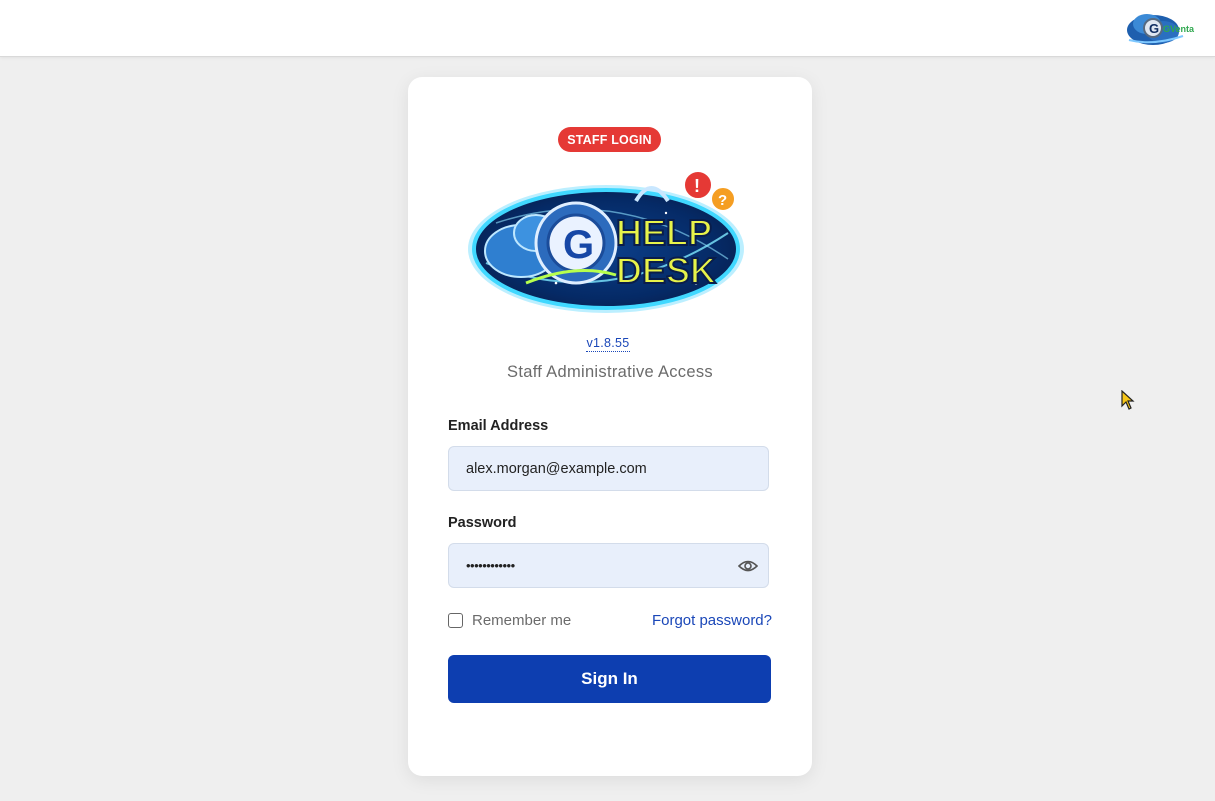  What do you see at coordinates (482, 523) in the screenshot?
I see `password-label: Password` at bounding box center [482, 523].